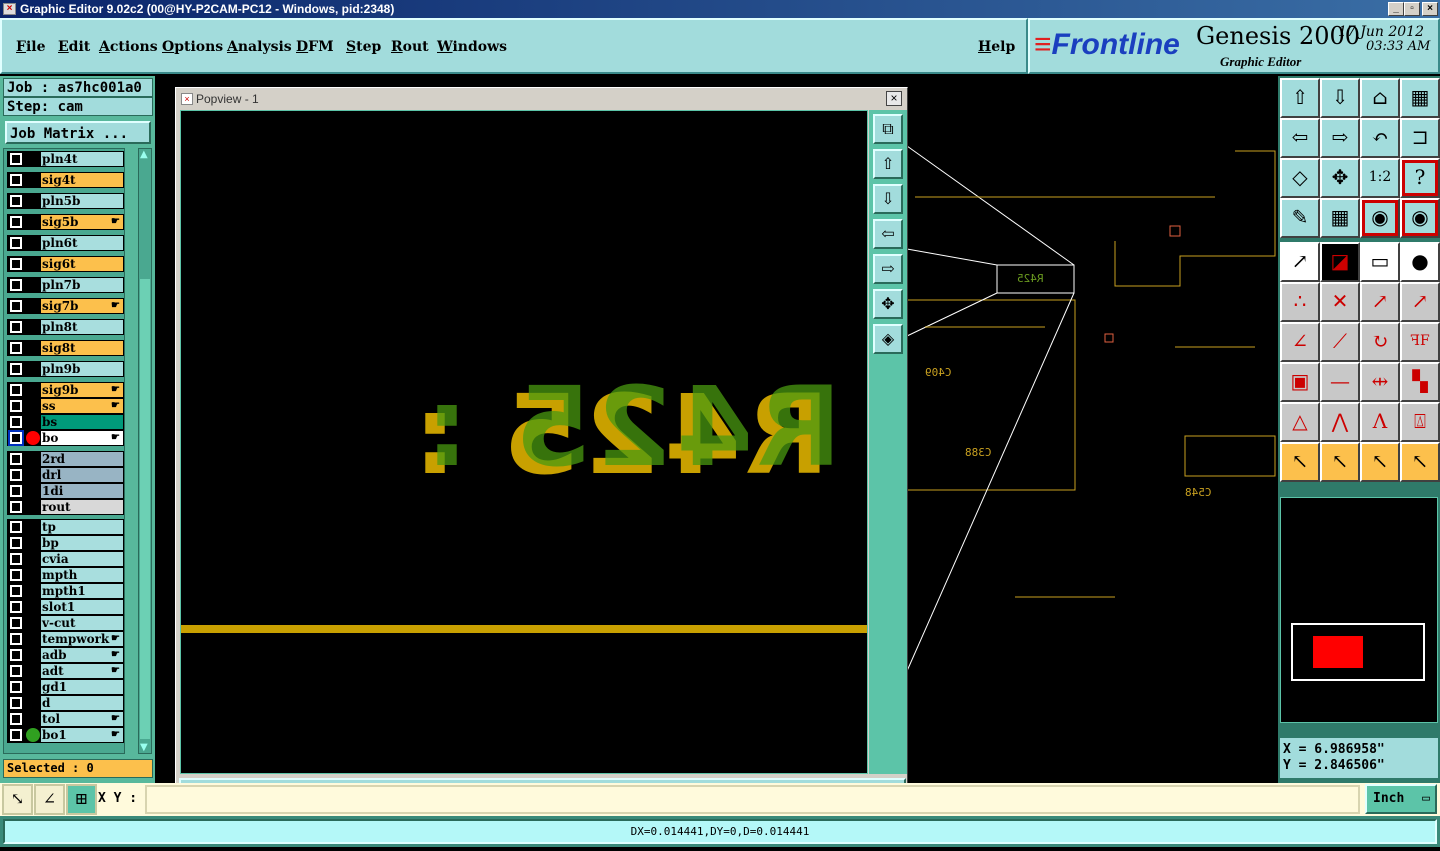 The height and width of the screenshot is (851, 1440). I want to click on move-pad-icon: ↗, so click(1380, 302).